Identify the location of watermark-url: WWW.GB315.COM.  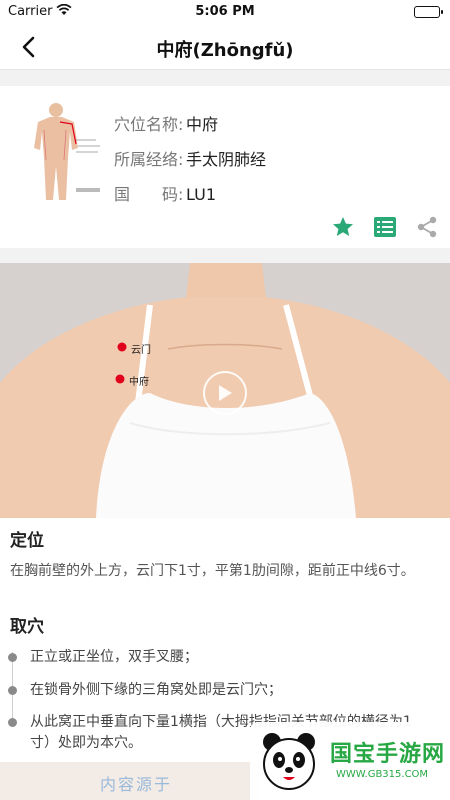
(382, 774).